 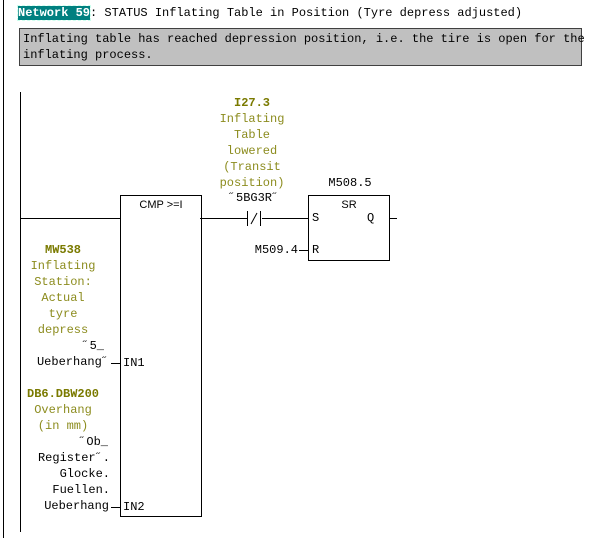 What do you see at coordinates (81, 490) in the screenshot?
I see `in2-symbol-3: Fuellen.` at bounding box center [81, 490].